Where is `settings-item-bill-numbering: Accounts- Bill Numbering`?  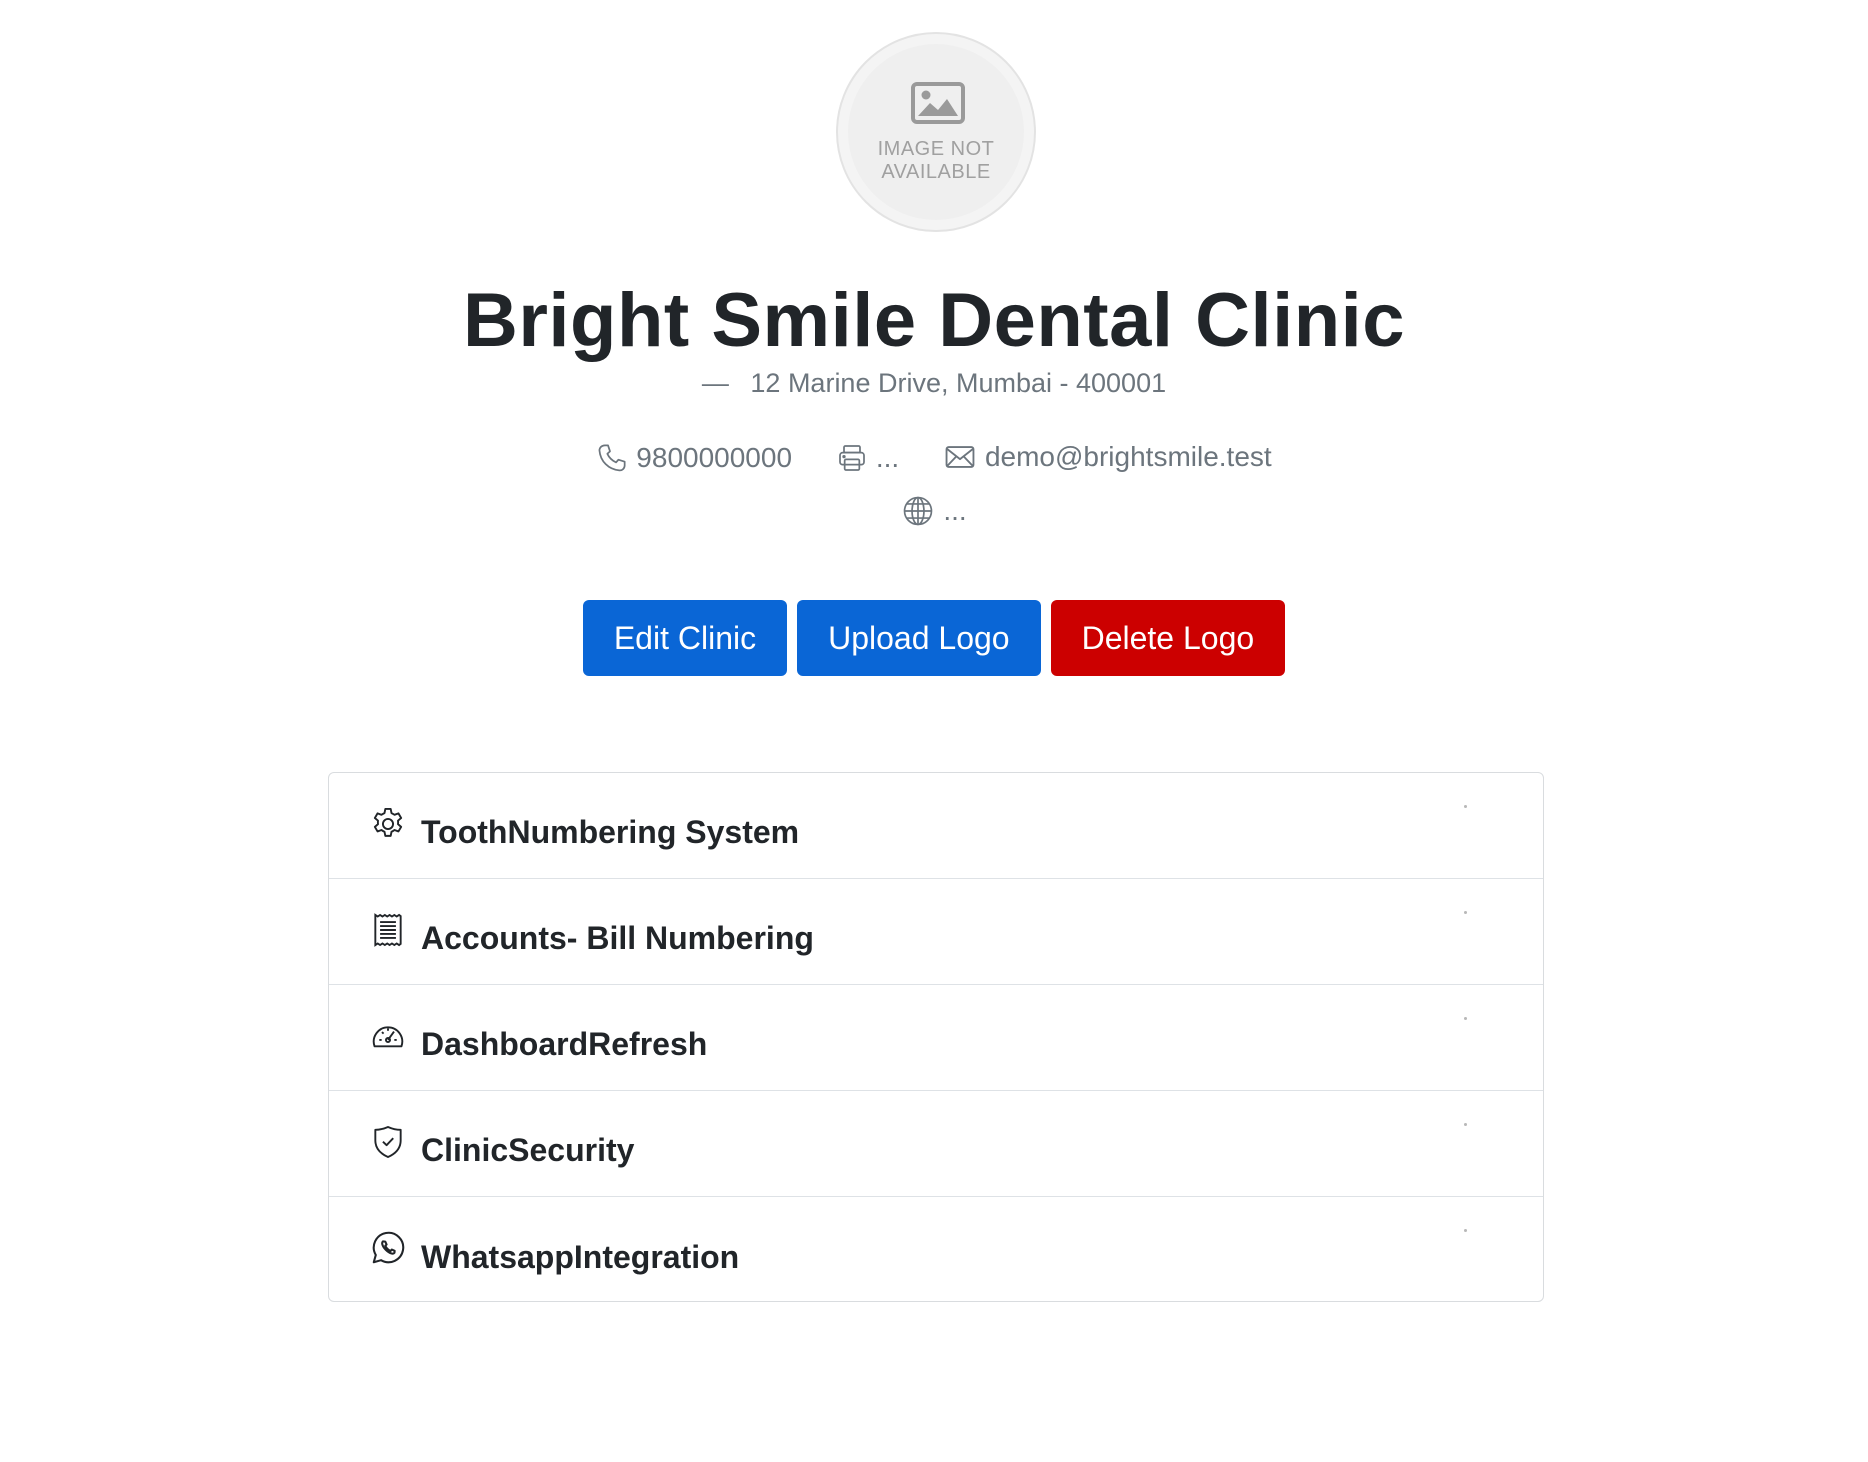 settings-item-bill-numbering: Accounts- Bill Numbering is located at coordinates (936, 932).